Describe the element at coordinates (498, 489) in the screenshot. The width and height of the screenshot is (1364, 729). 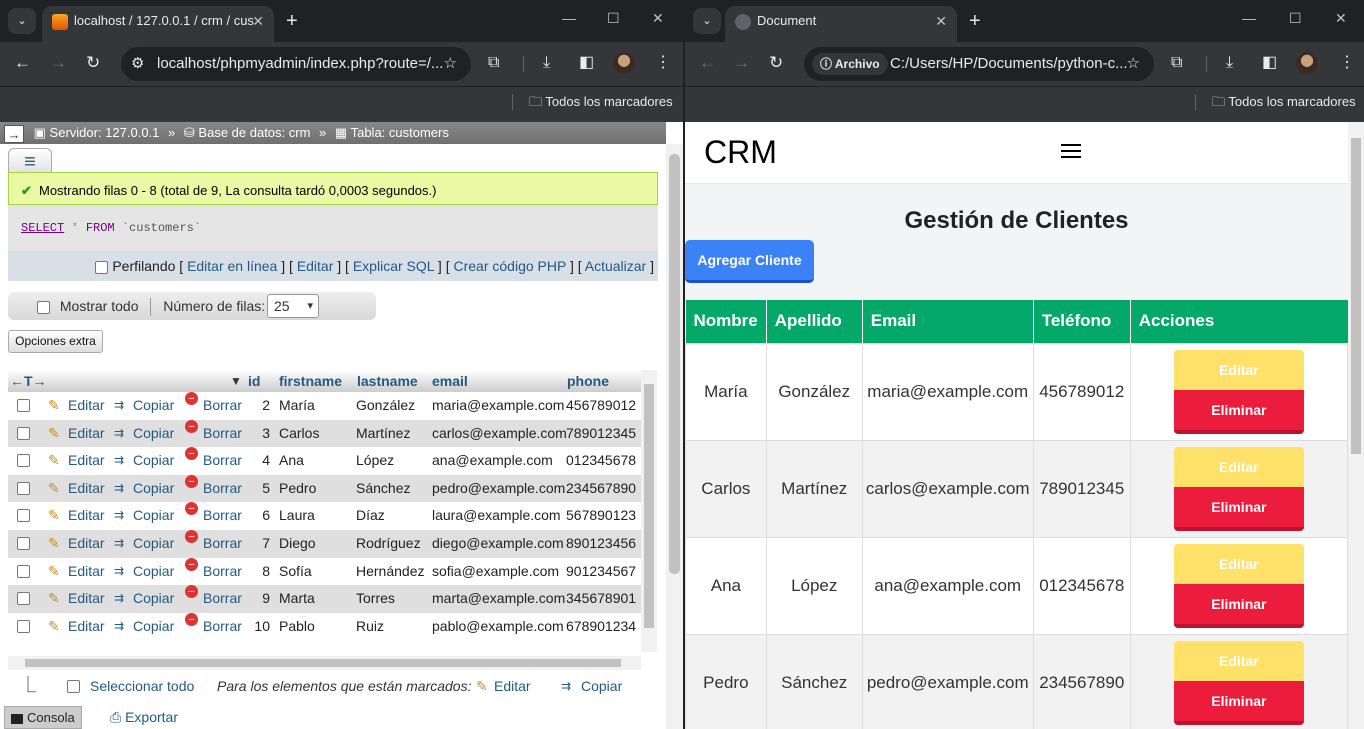
I see `cell-email: pedro@example.com` at that location.